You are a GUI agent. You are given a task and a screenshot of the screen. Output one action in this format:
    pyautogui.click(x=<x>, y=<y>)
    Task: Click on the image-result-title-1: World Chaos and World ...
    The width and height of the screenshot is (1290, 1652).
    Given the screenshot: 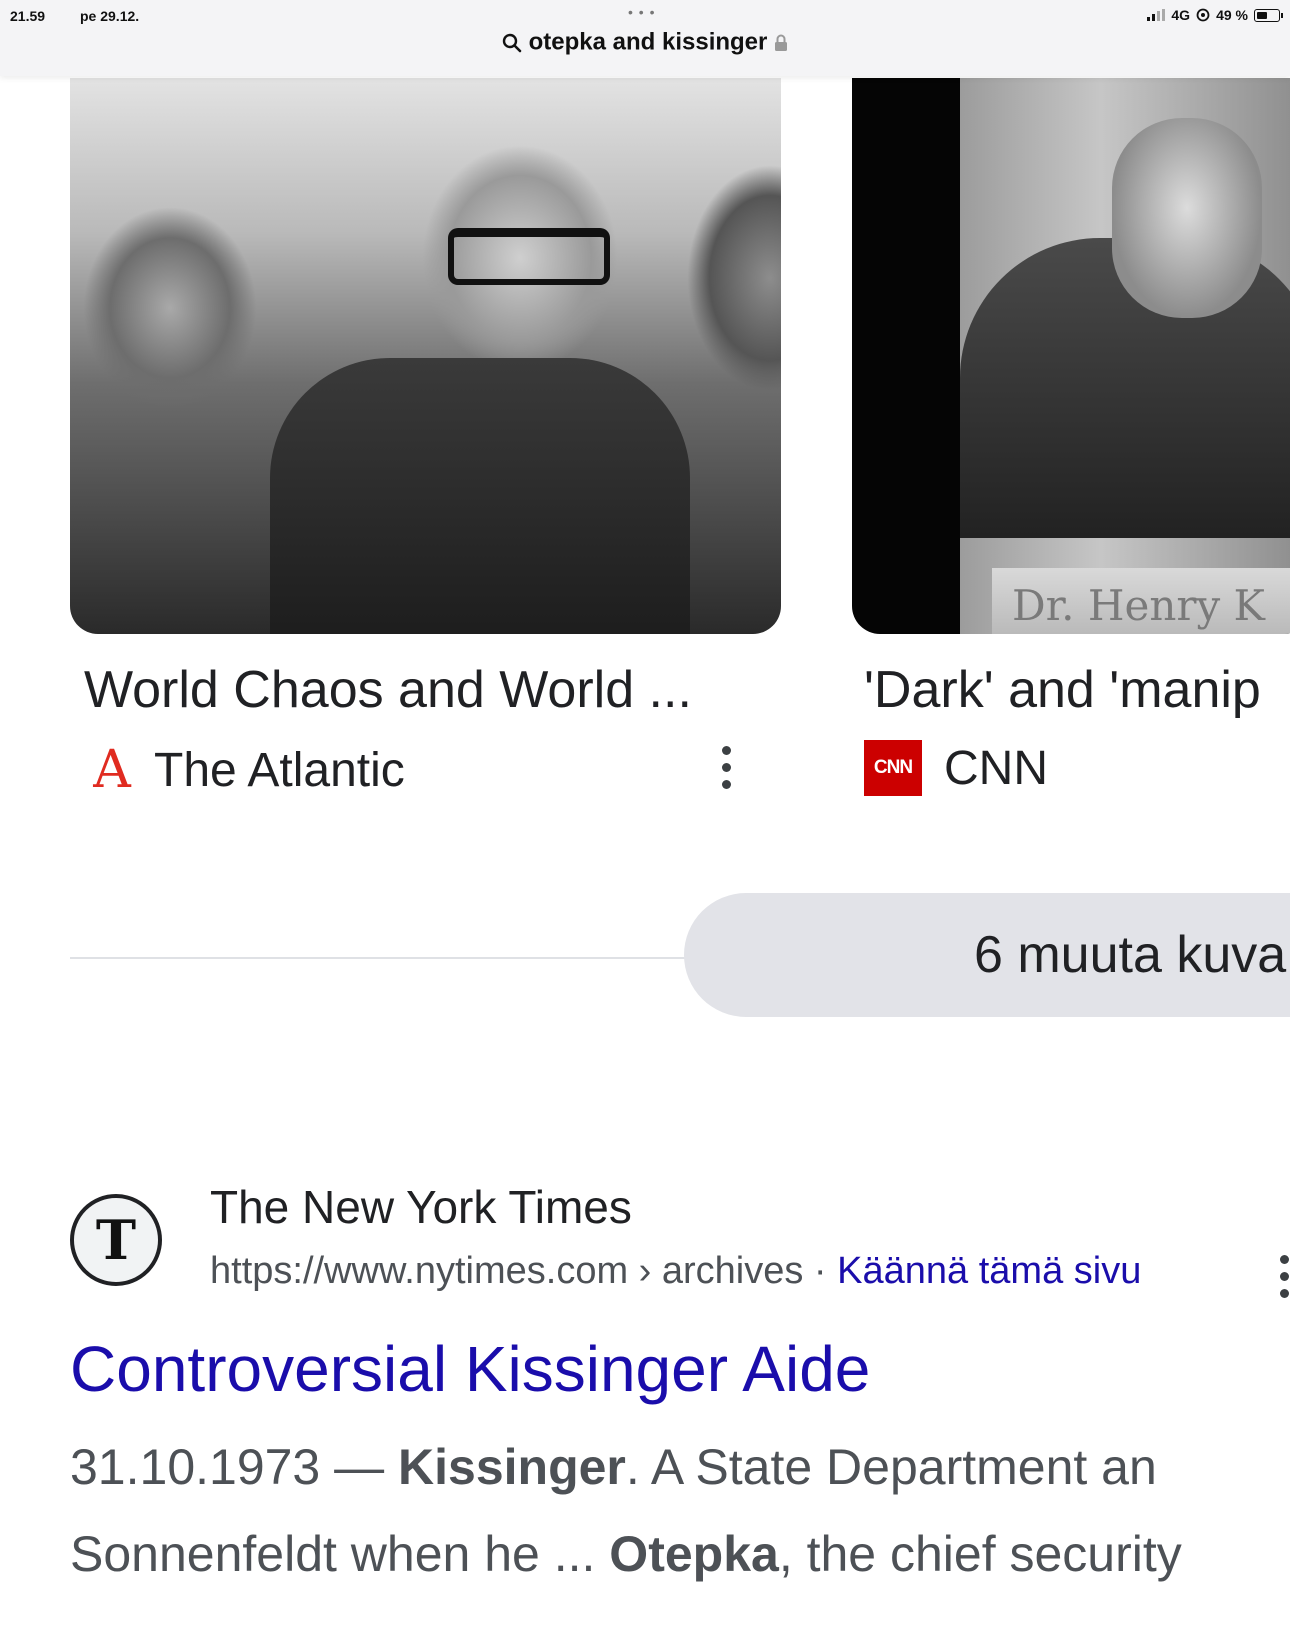 What is the action you would take?
    pyautogui.click(x=388, y=690)
    